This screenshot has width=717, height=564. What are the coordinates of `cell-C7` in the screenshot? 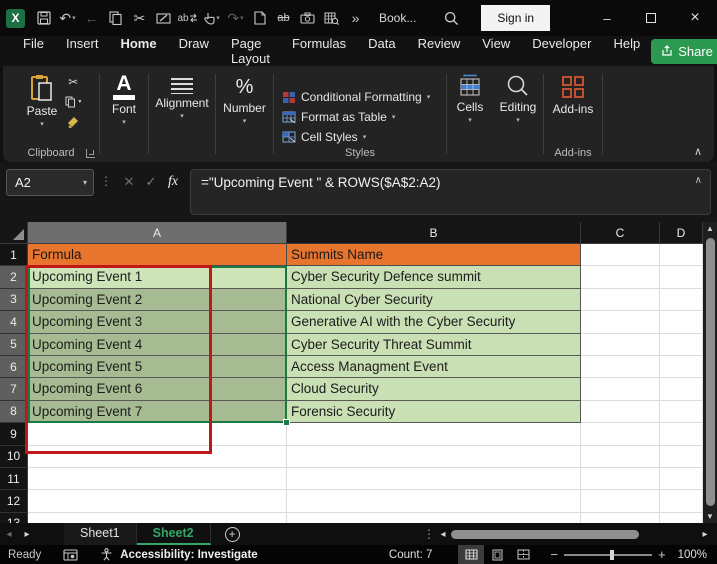 It's located at (620, 389).